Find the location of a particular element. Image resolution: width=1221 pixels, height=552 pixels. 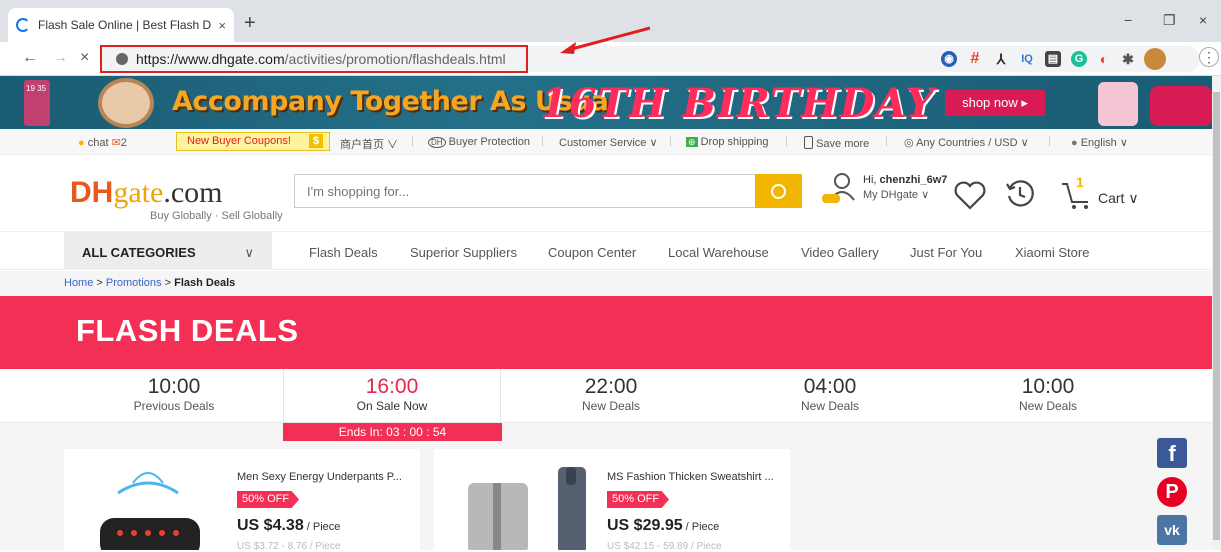

nav-xiaomi-store: Xiaomi Store is located at coordinates (1052, 252).